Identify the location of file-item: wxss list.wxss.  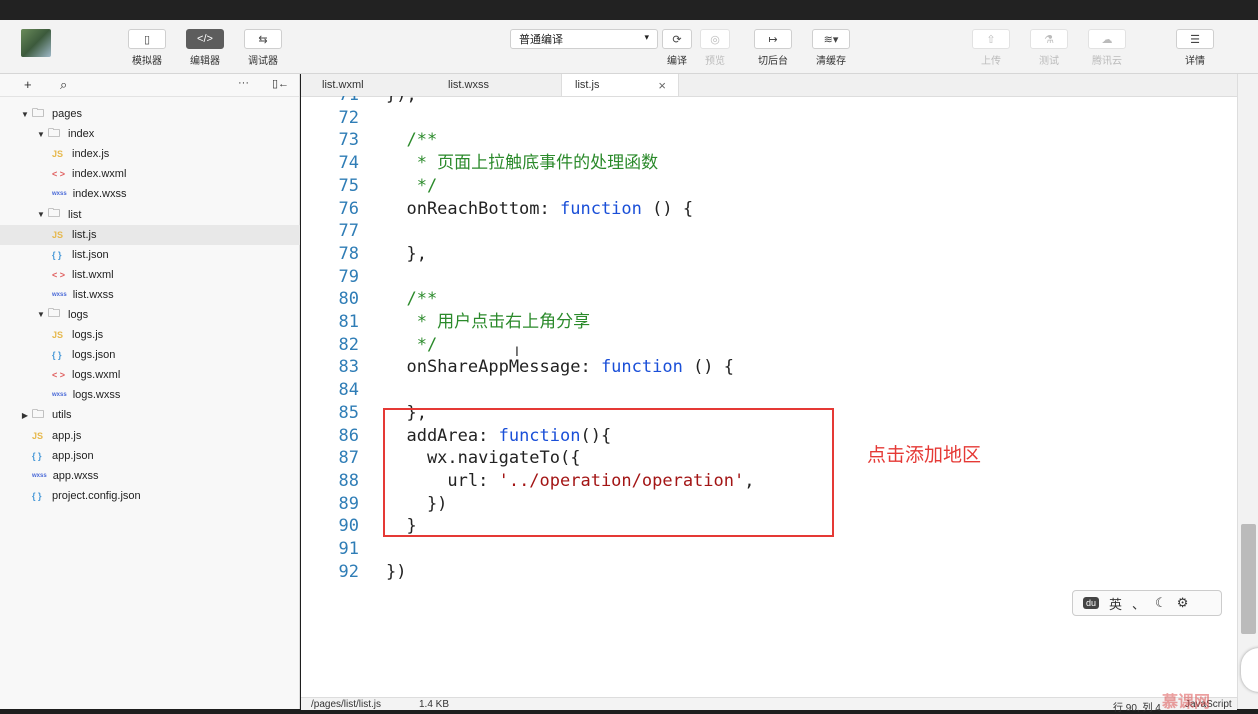
(150, 295).